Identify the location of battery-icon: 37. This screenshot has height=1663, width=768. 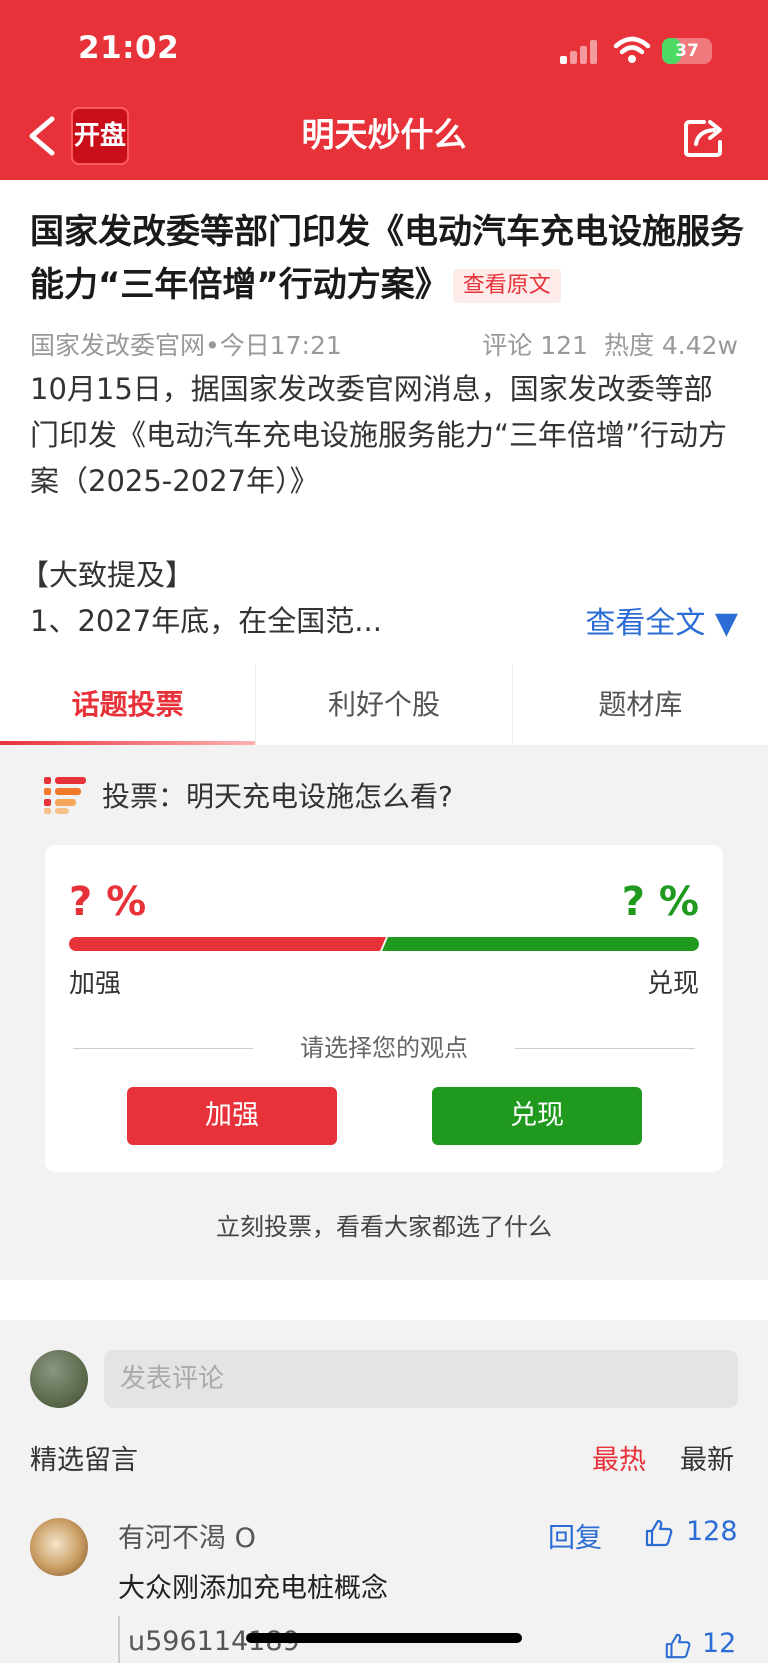
(687, 51).